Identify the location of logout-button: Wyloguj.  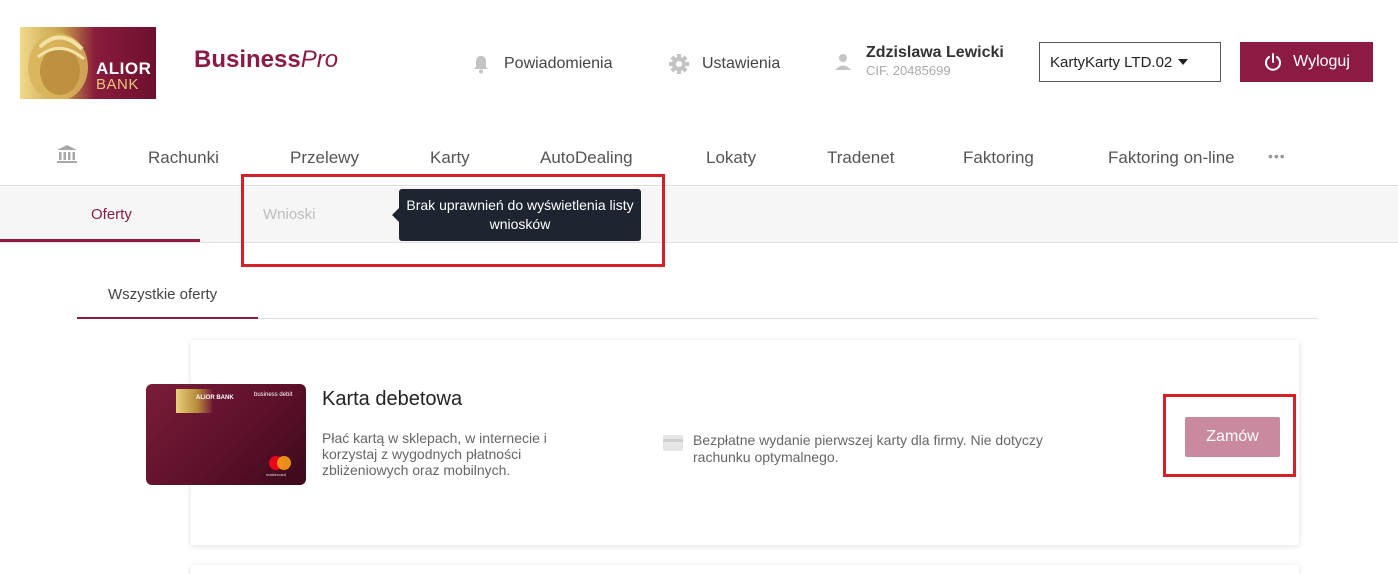
(1306, 62).